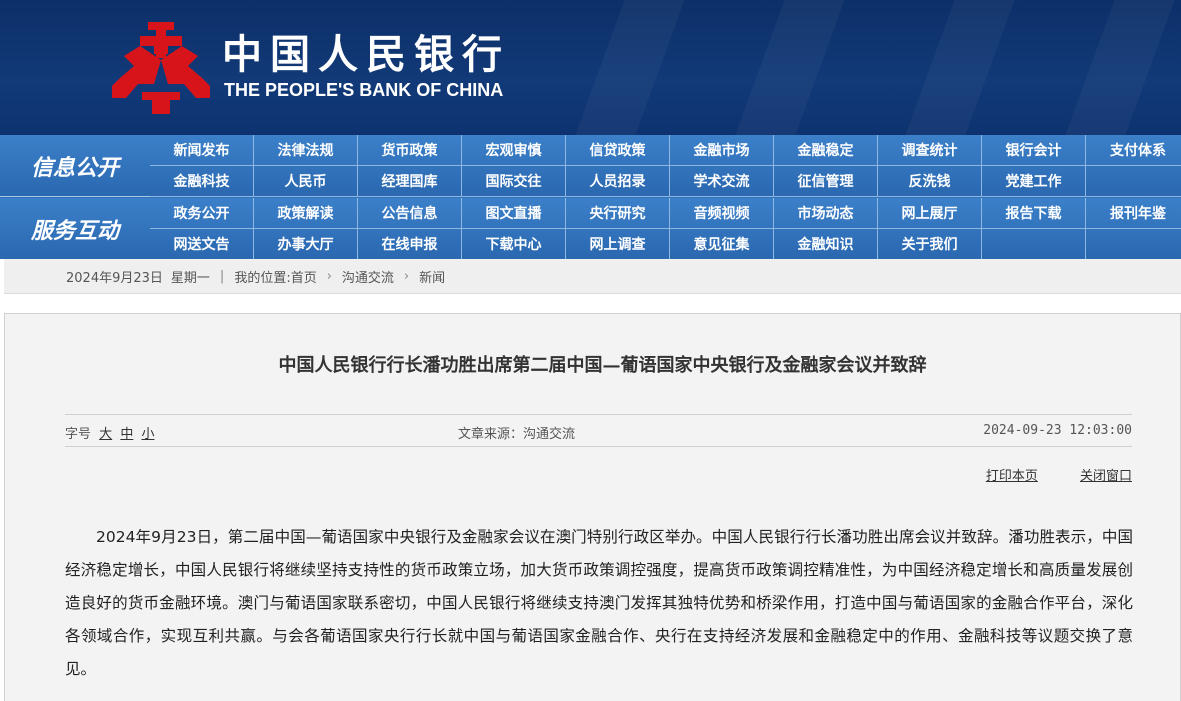 This screenshot has height=701, width=1181. I want to click on breadcrumb-current: 新闻, so click(432, 276).